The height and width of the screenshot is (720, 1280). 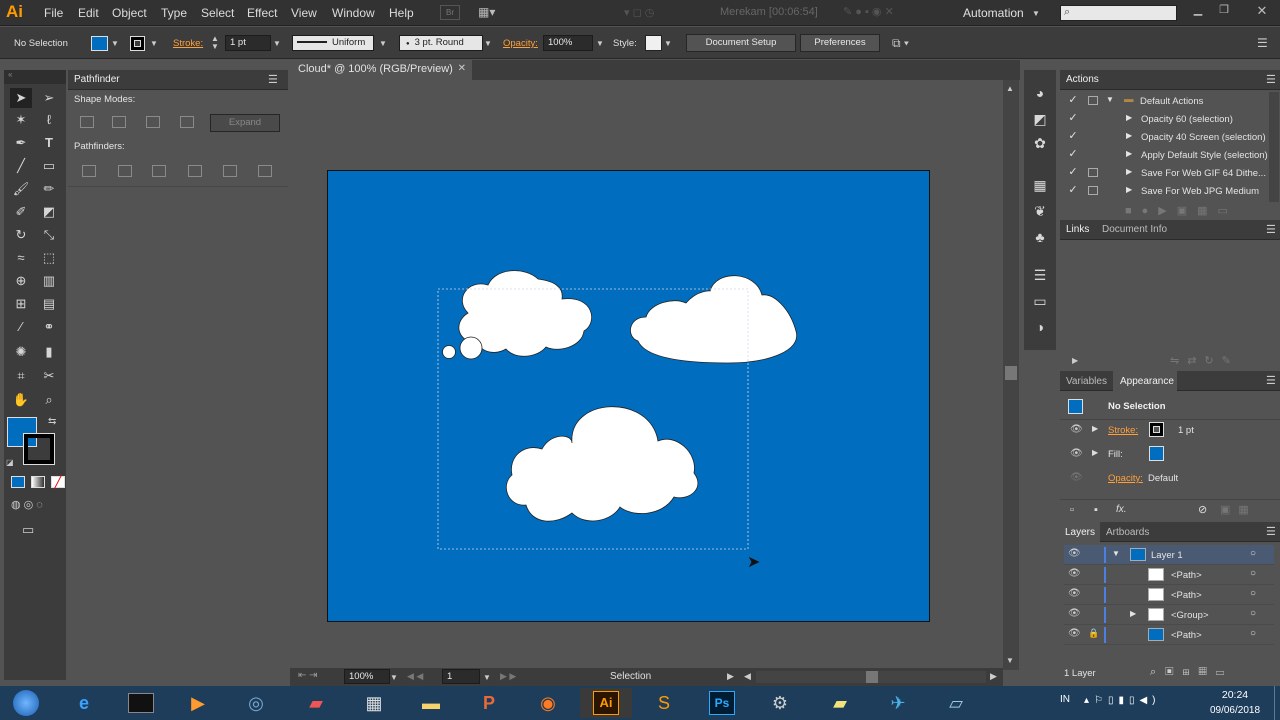 I want to click on expand-button: Expand, so click(x=245, y=123).